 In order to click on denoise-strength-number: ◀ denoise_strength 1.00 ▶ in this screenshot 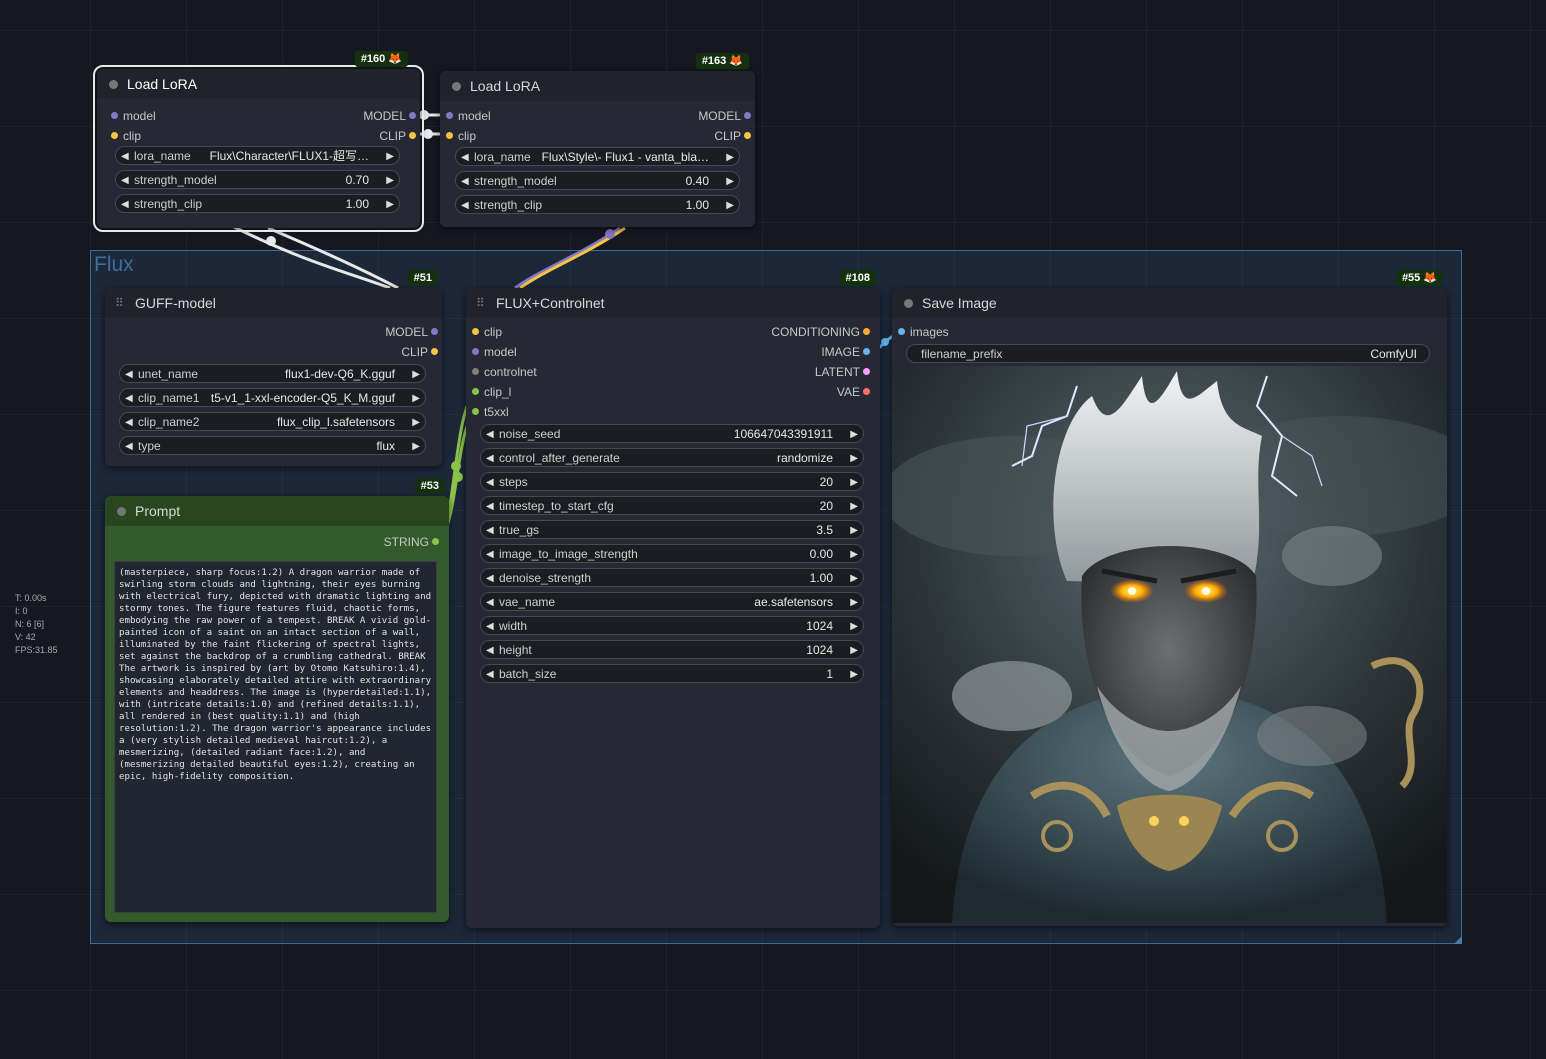, I will do `click(672, 577)`.